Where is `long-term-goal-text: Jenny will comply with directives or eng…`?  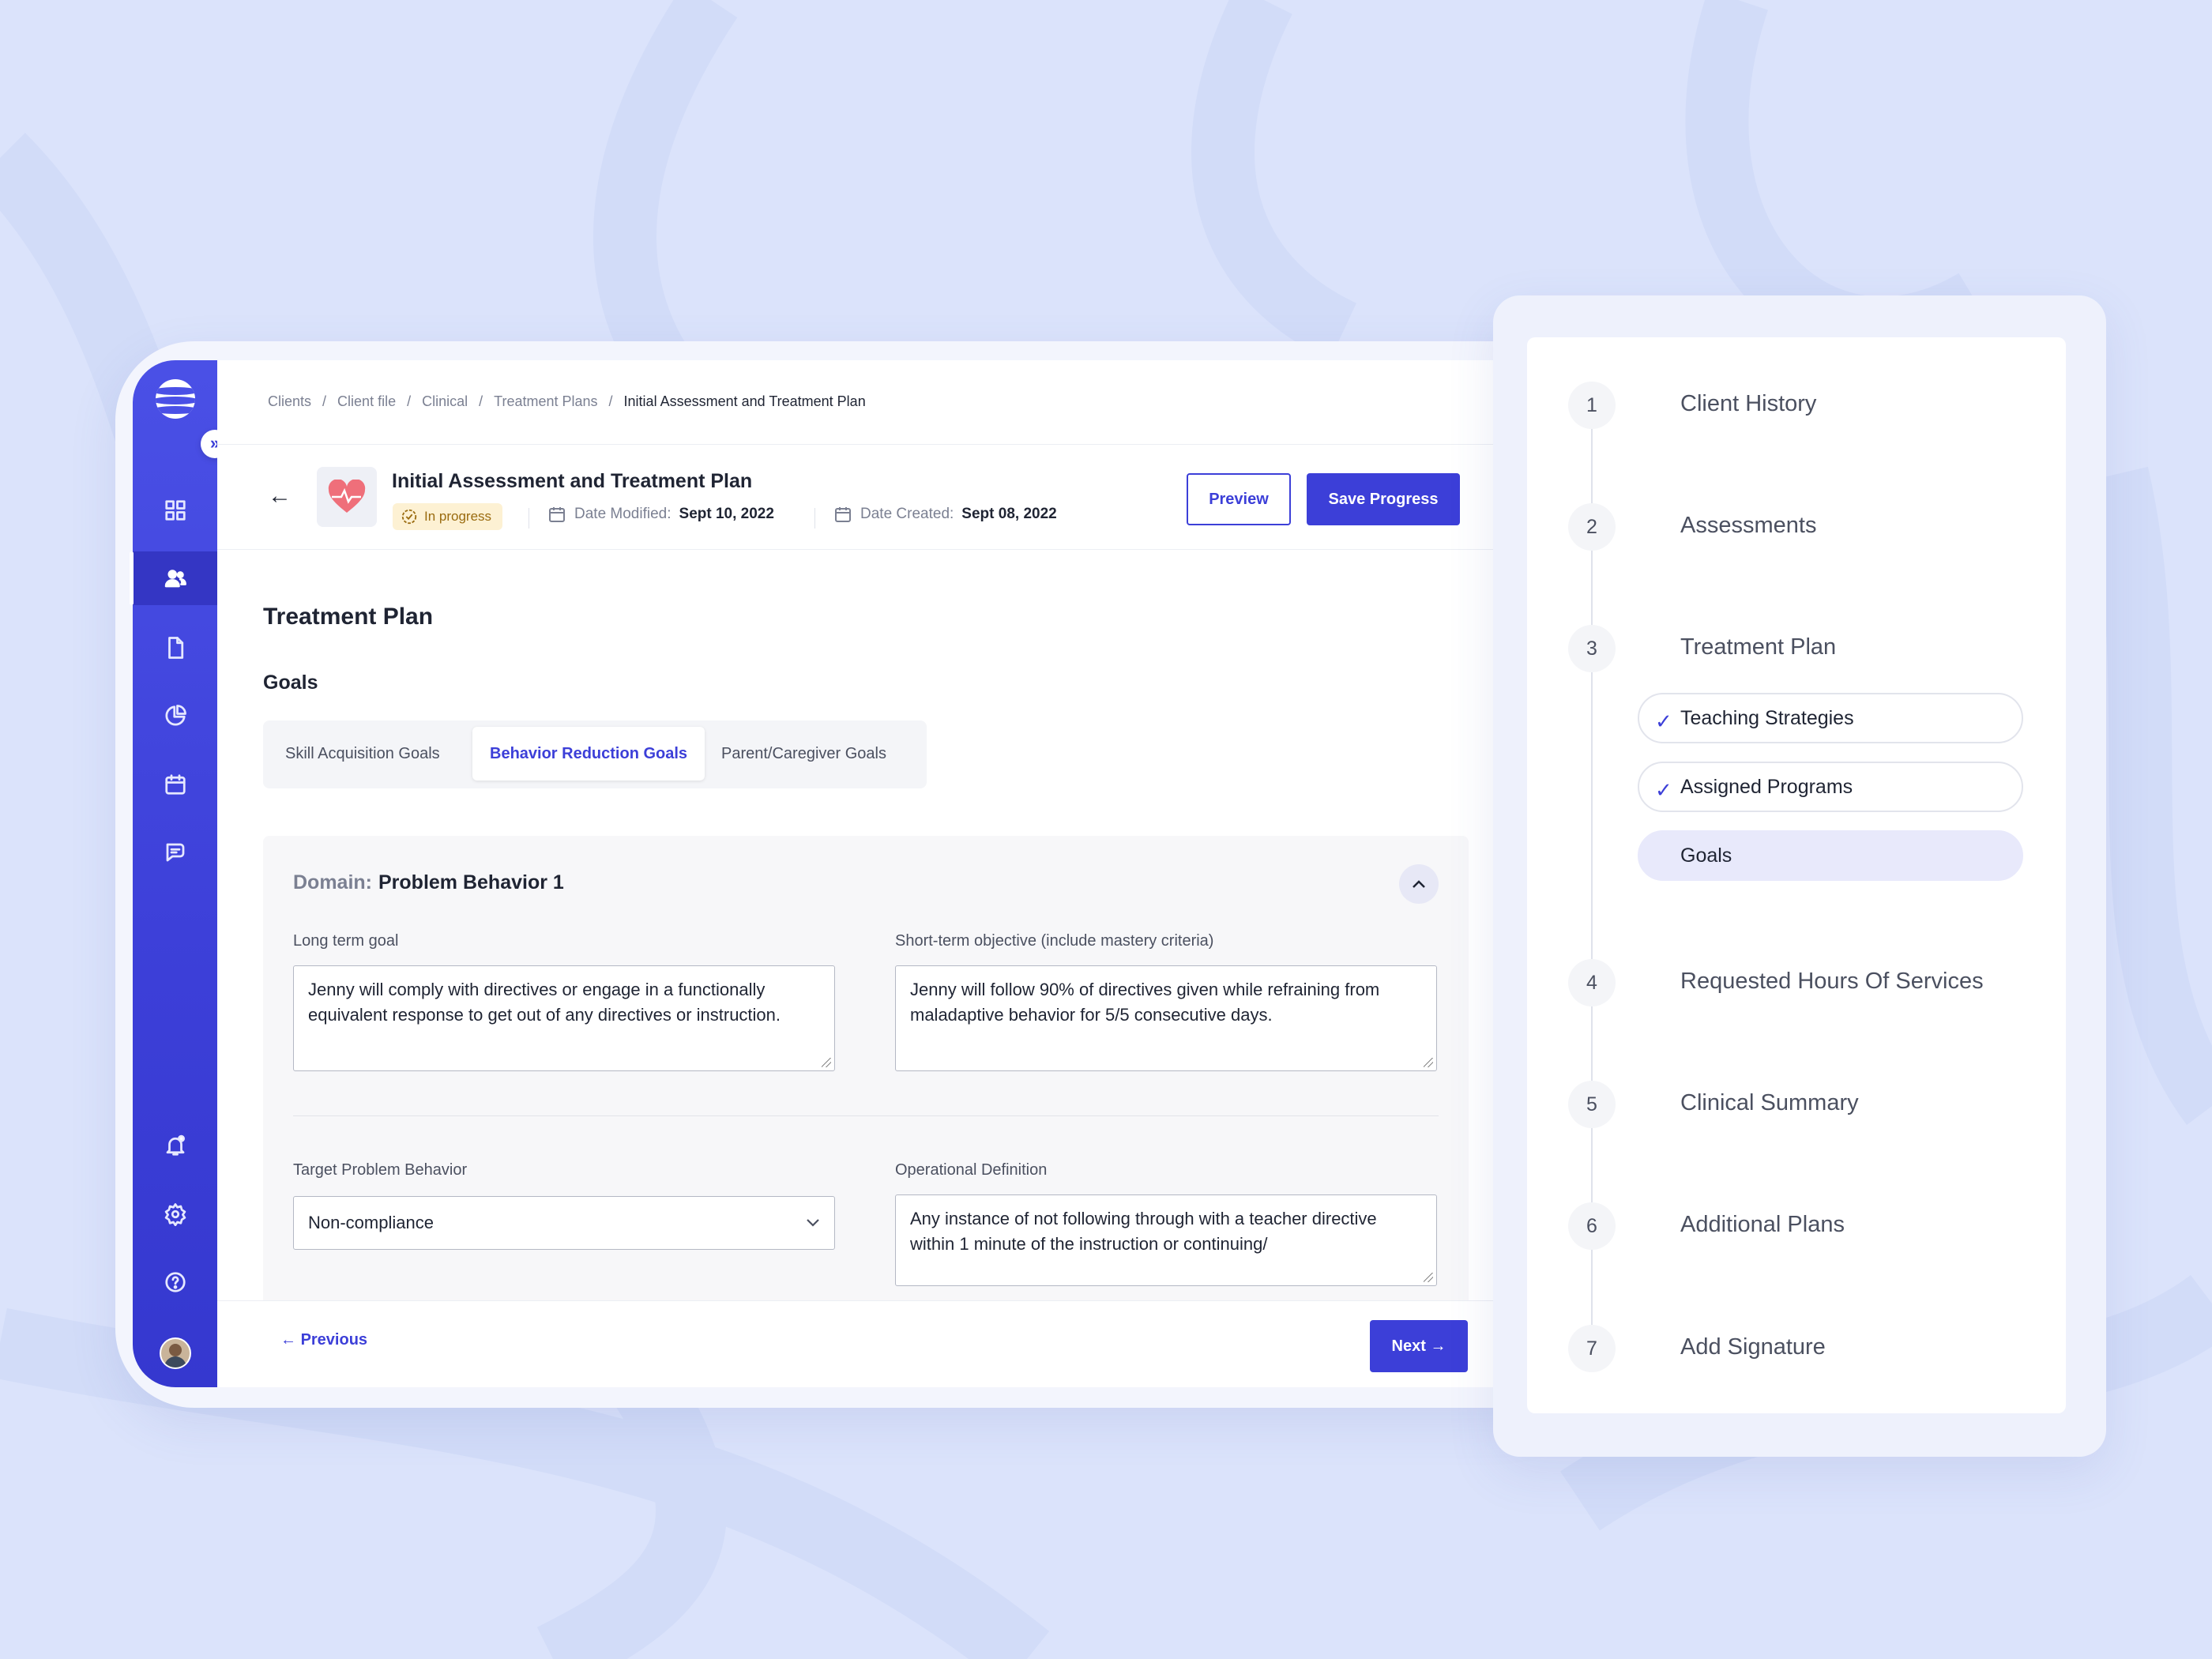
long-term-goal-text: Jenny will comply with directives or eng… is located at coordinates (544, 1003).